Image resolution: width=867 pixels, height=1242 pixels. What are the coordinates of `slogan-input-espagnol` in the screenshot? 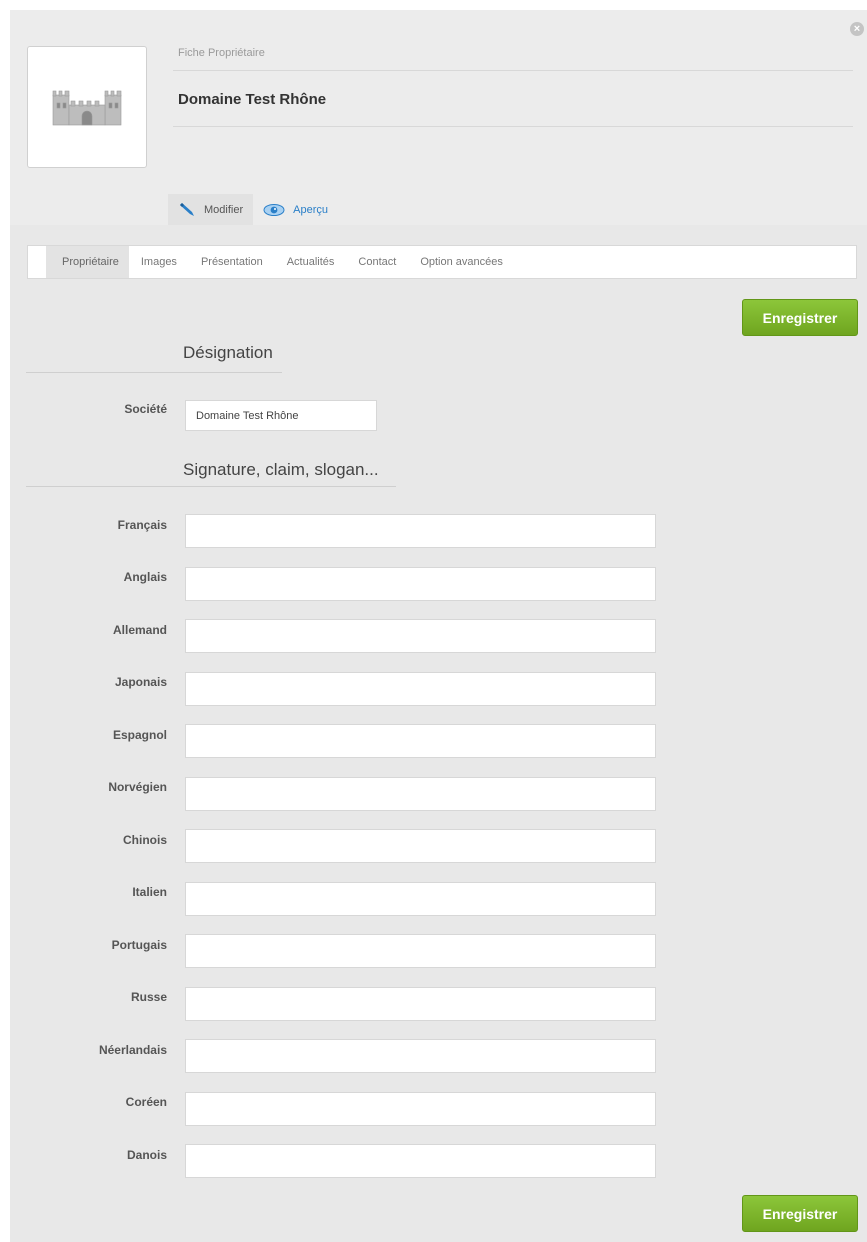 It's located at (420, 741).